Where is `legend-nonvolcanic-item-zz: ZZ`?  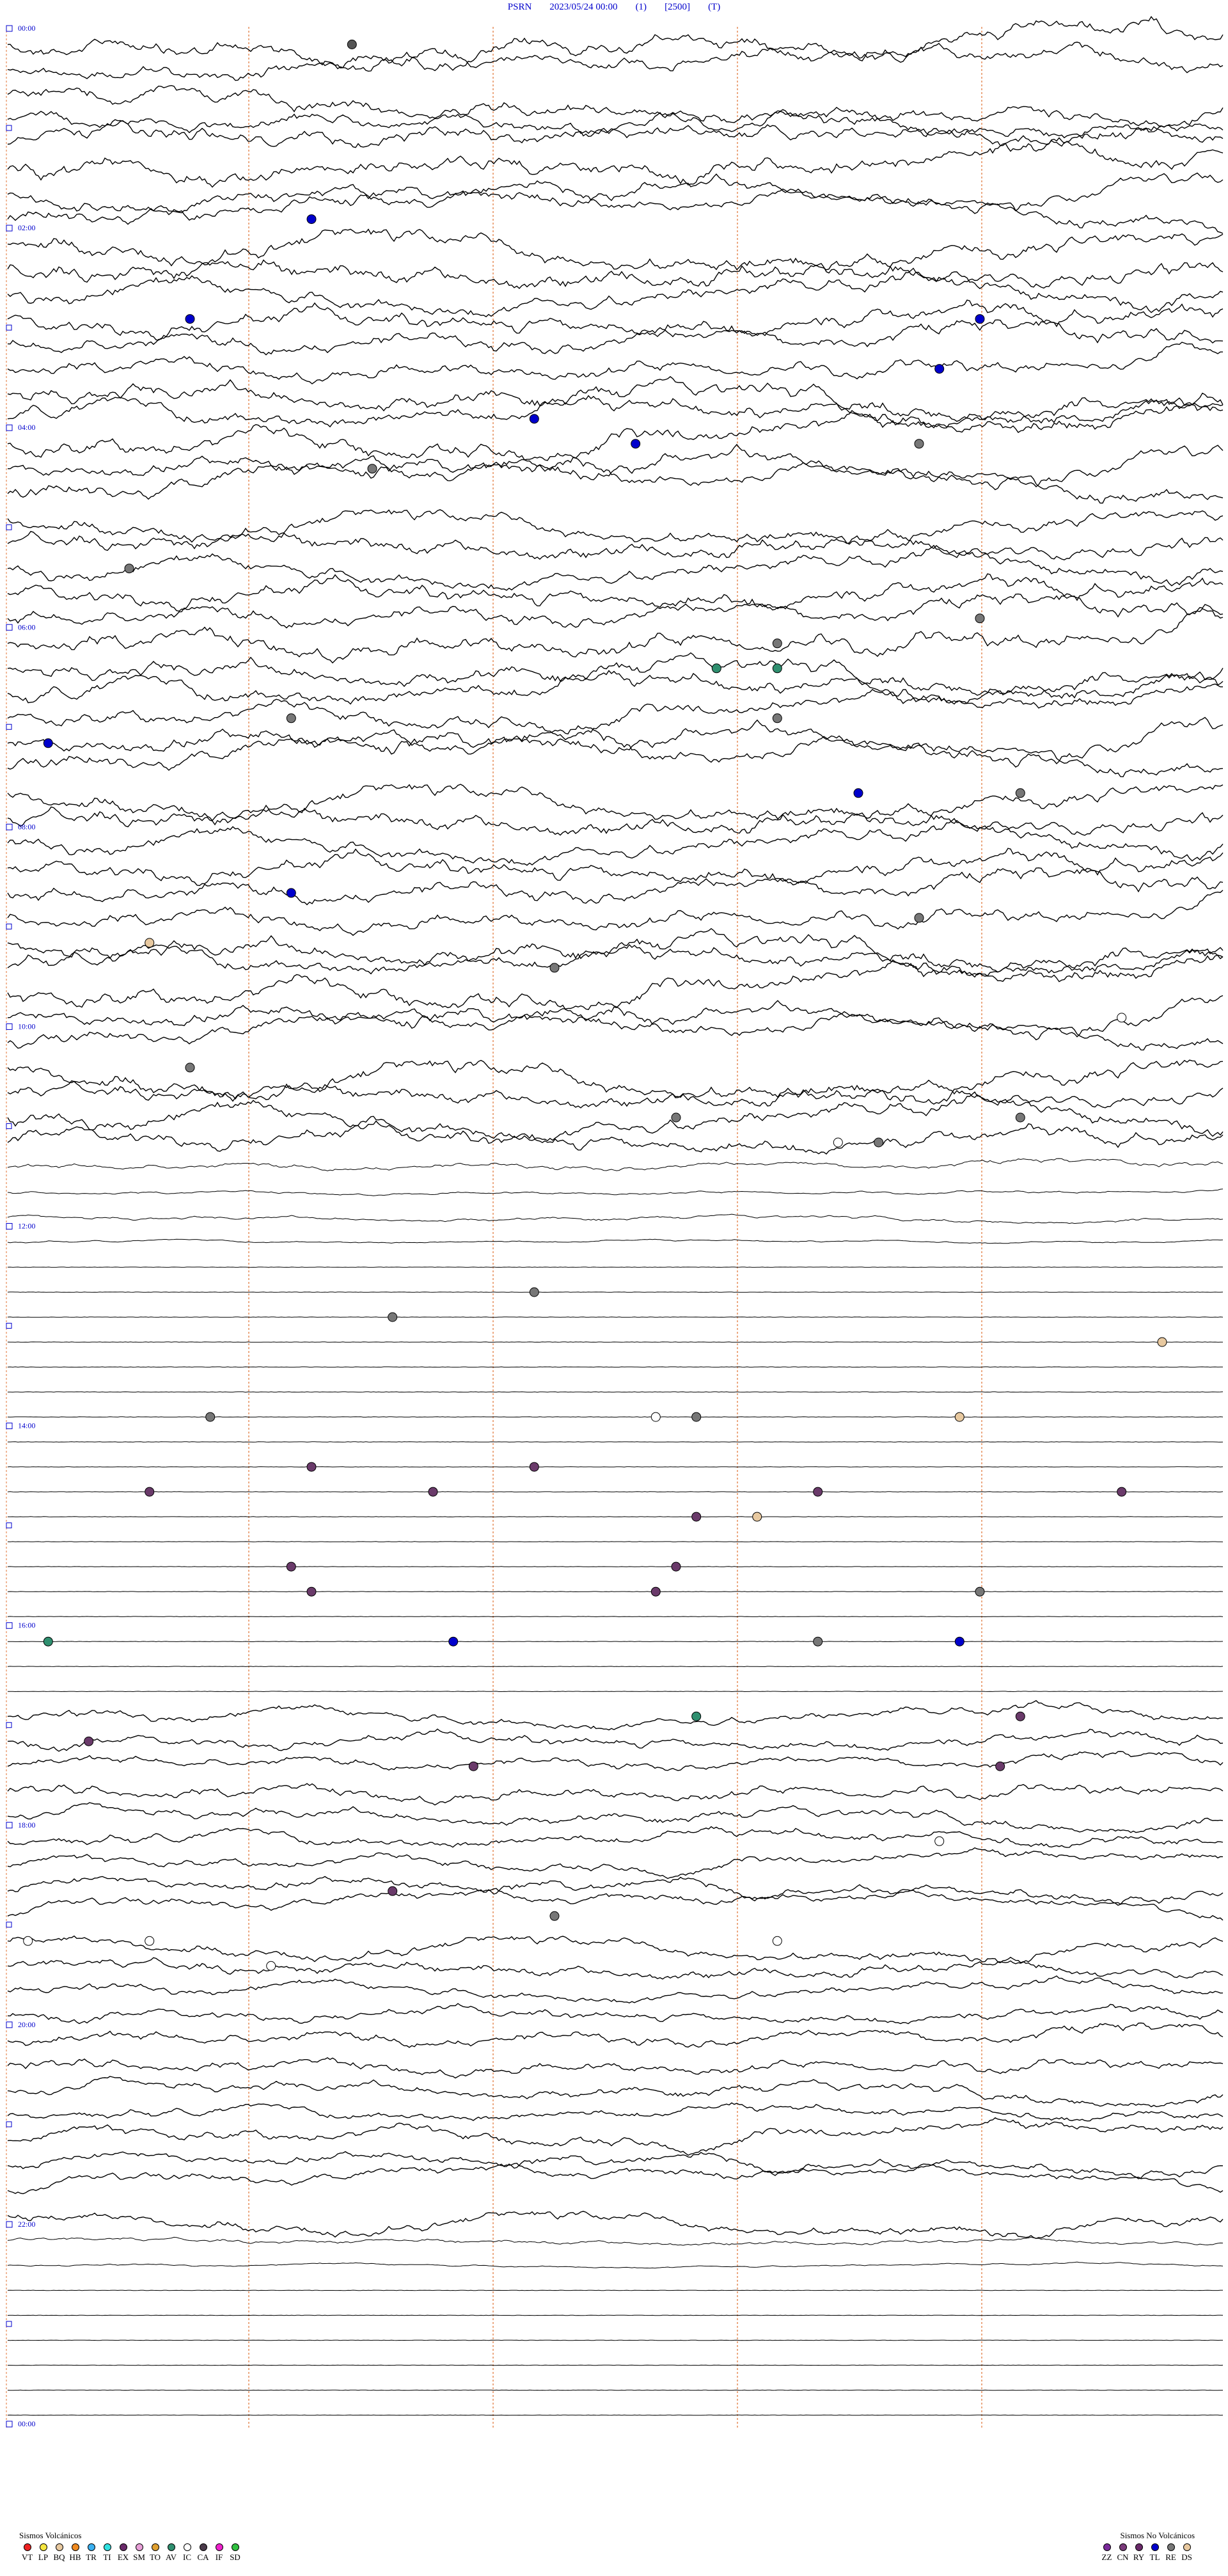 legend-nonvolcanic-item-zz: ZZ is located at coordinates (1107, 2553).